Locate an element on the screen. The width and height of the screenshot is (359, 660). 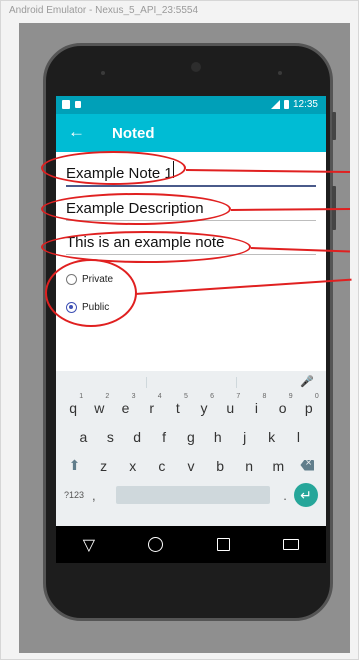
sd-card-icon is located at coordinates (66, 104).